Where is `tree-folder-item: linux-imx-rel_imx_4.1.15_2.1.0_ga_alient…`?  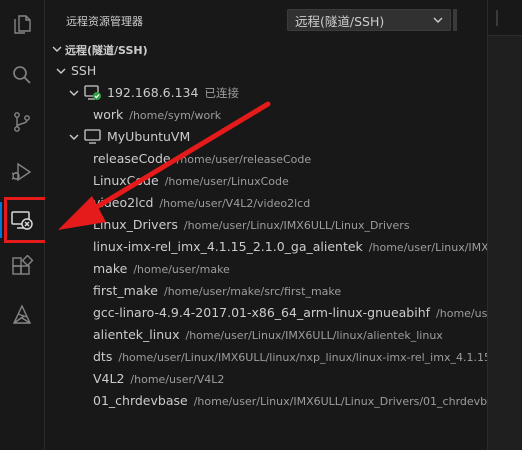 tree-folder-item: linux-imx-rel_imx_4.1.15_2.1.0_ga_alient… is located at coordinates (279, 247).